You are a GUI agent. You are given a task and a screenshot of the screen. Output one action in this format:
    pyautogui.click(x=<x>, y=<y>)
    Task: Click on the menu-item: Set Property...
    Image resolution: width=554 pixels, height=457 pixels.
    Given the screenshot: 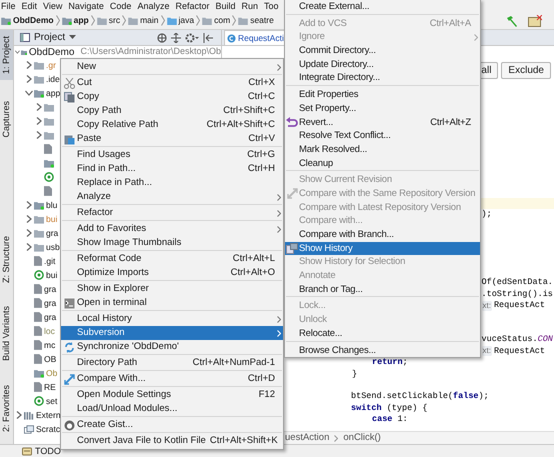 What is the action you would take?
    pyautogui.click(x=382, y=109)
    